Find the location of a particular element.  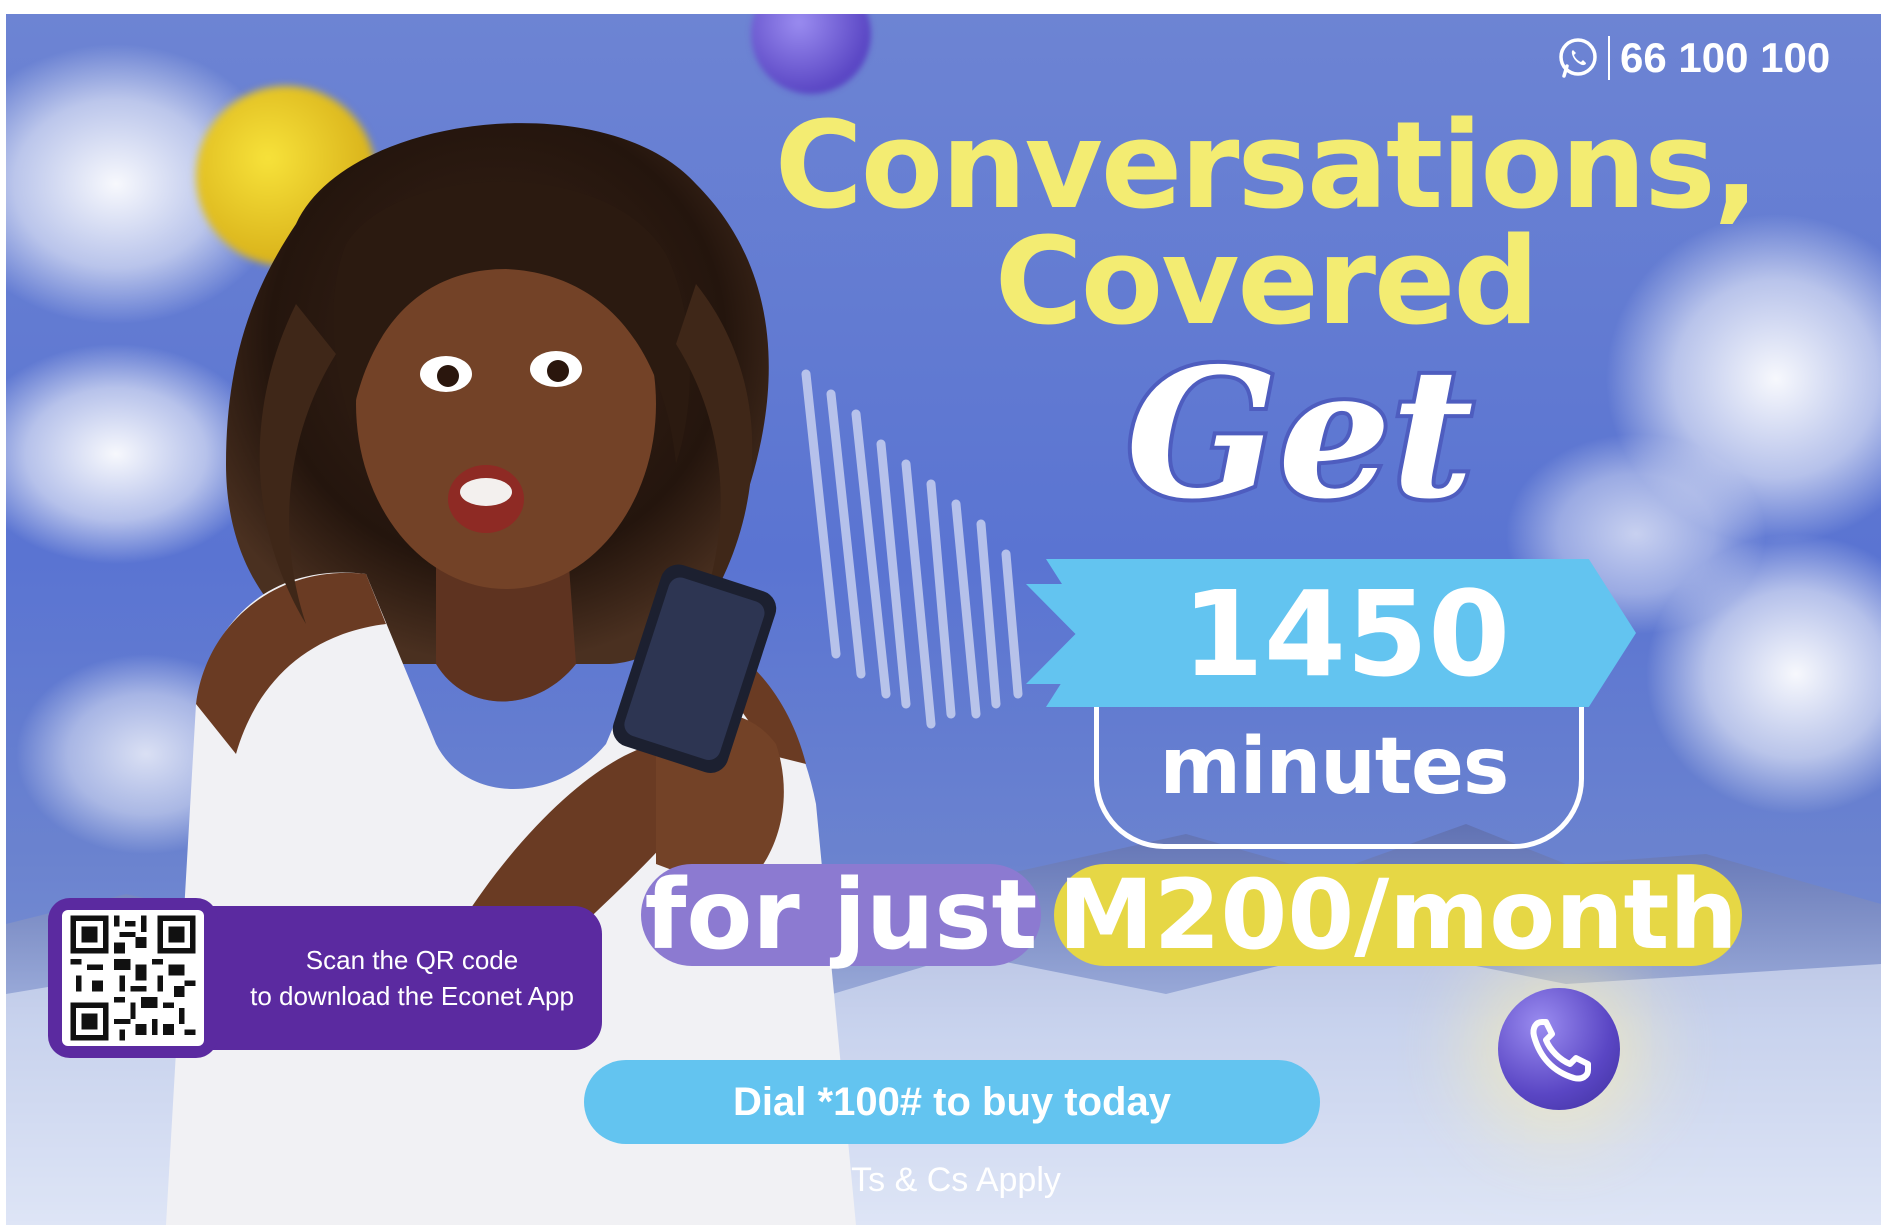

contact-number: 66 100 100 is located at coordinates (1719, 58).